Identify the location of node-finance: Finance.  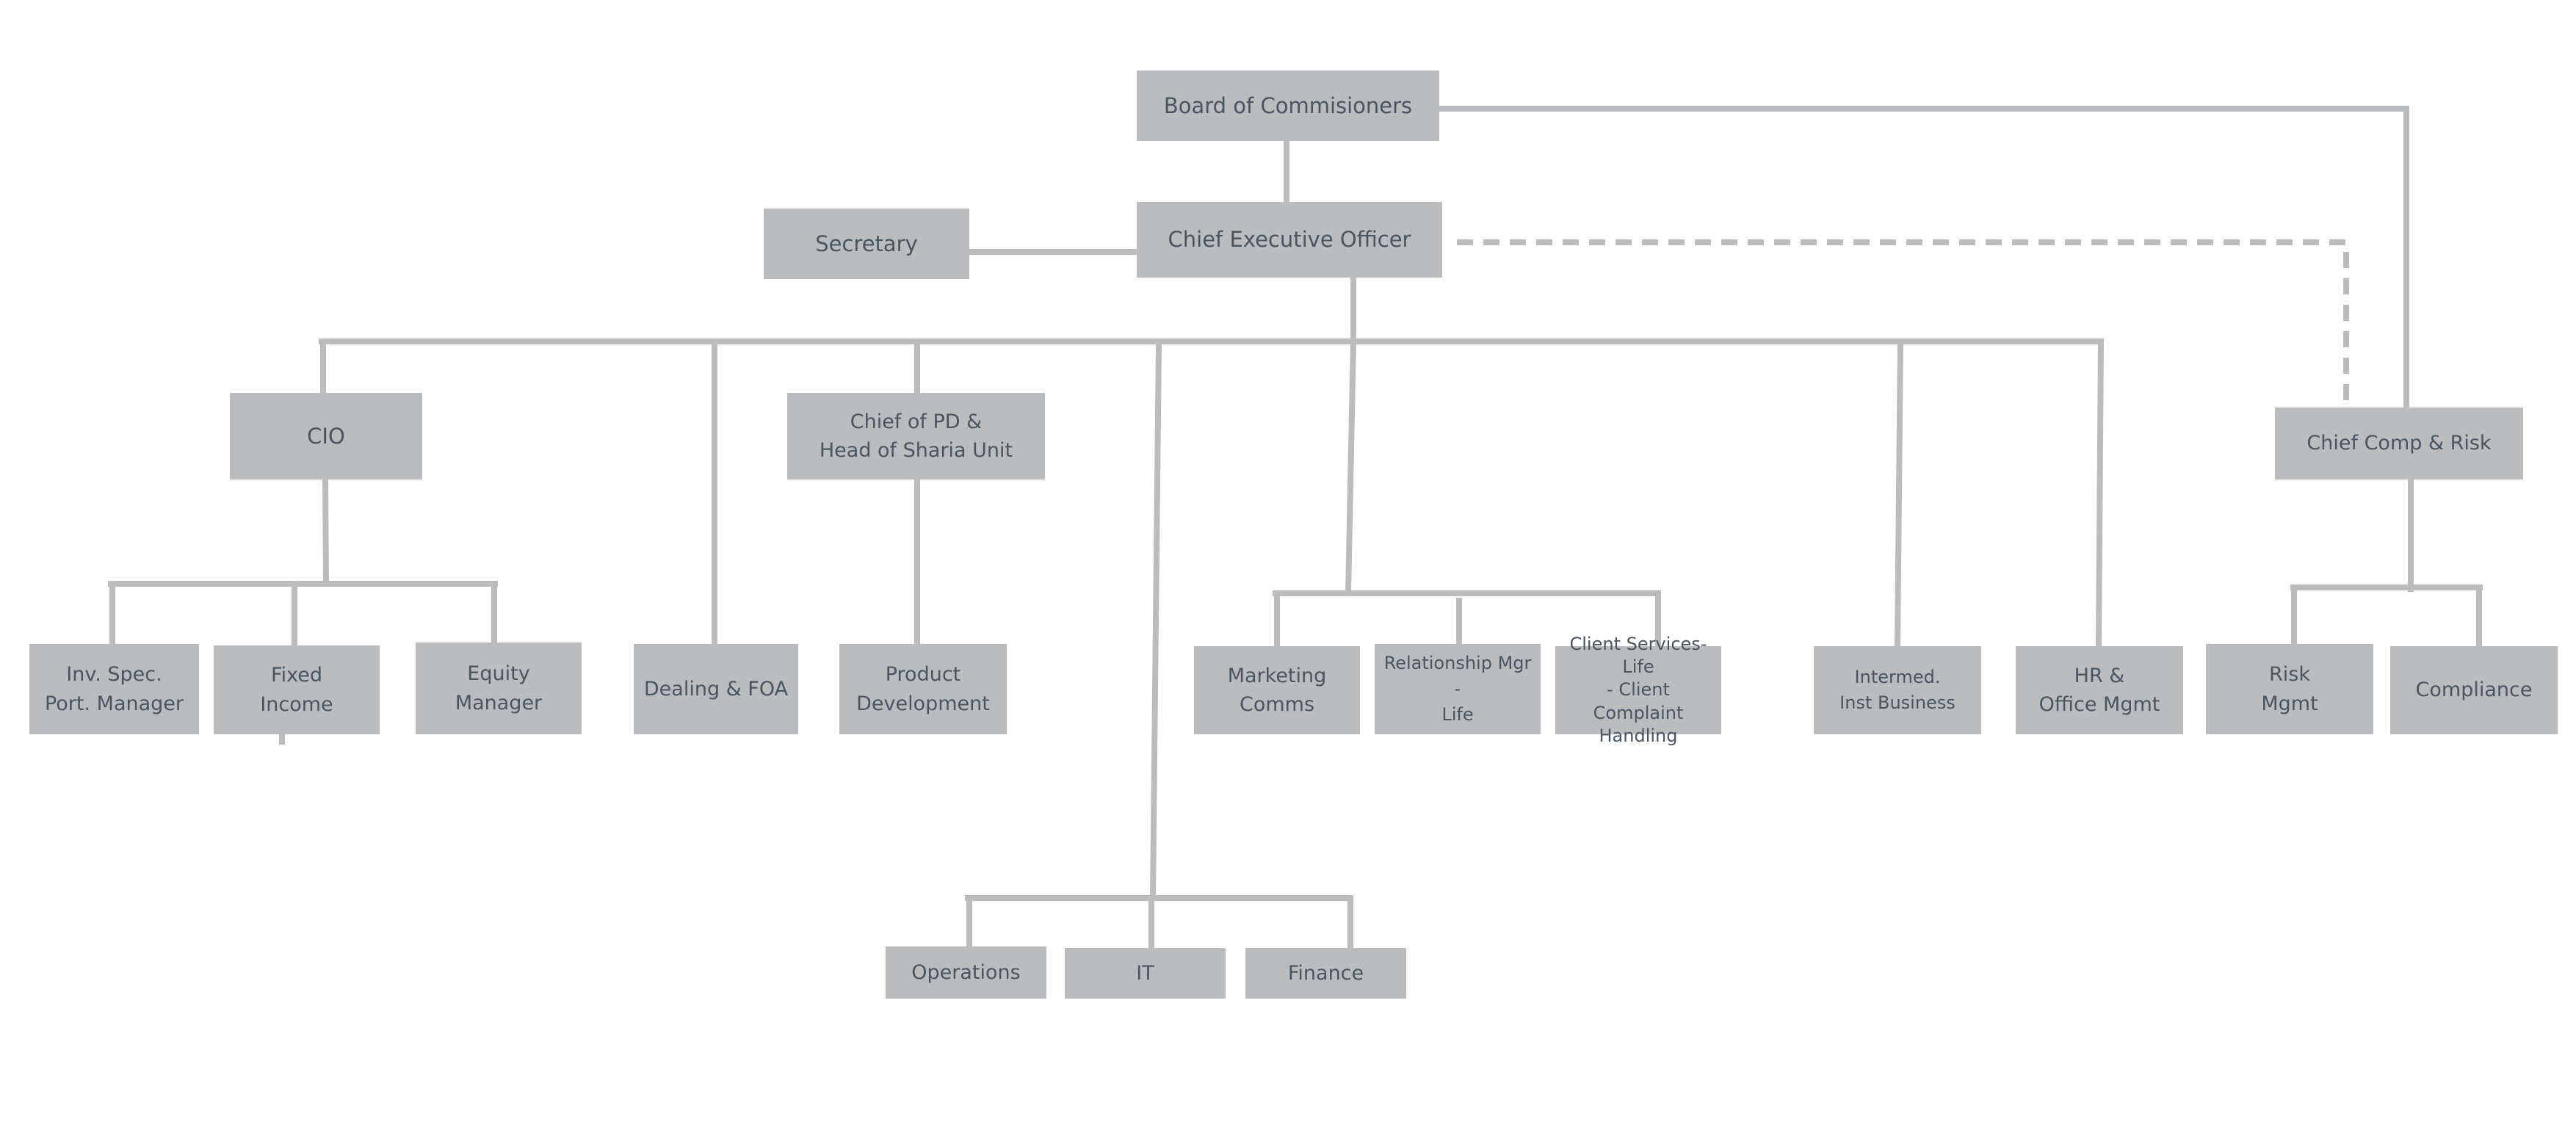
(1325, 973).